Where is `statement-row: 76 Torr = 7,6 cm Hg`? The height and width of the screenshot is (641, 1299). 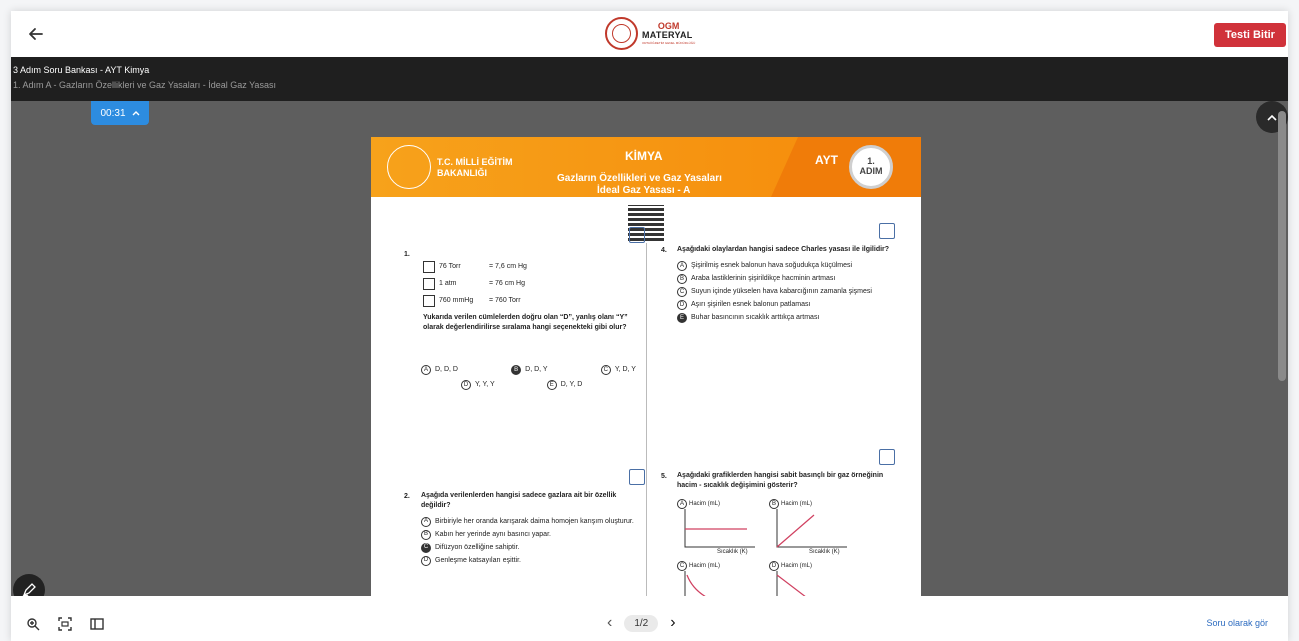
statement-row: 76 Torr = 7,6 cm Hg is located at coordinates (530, 267).